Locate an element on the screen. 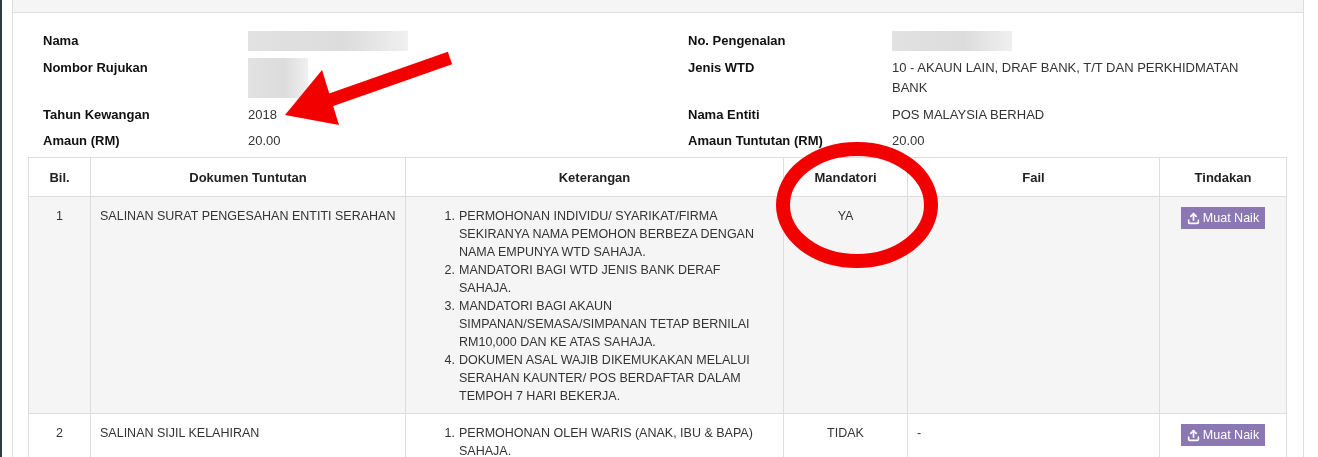 Image resolution: width=1318 pixels, height=457 pixels. note-text: DOKUMEN ASAL WAJIB DIKEMUKAKAN MELALUI SERAHAN KAUNTER/ POS BERDAFTAR DALAM TEMPOH 7 HARI BEKERJA. is located at coordinates (605, 378).